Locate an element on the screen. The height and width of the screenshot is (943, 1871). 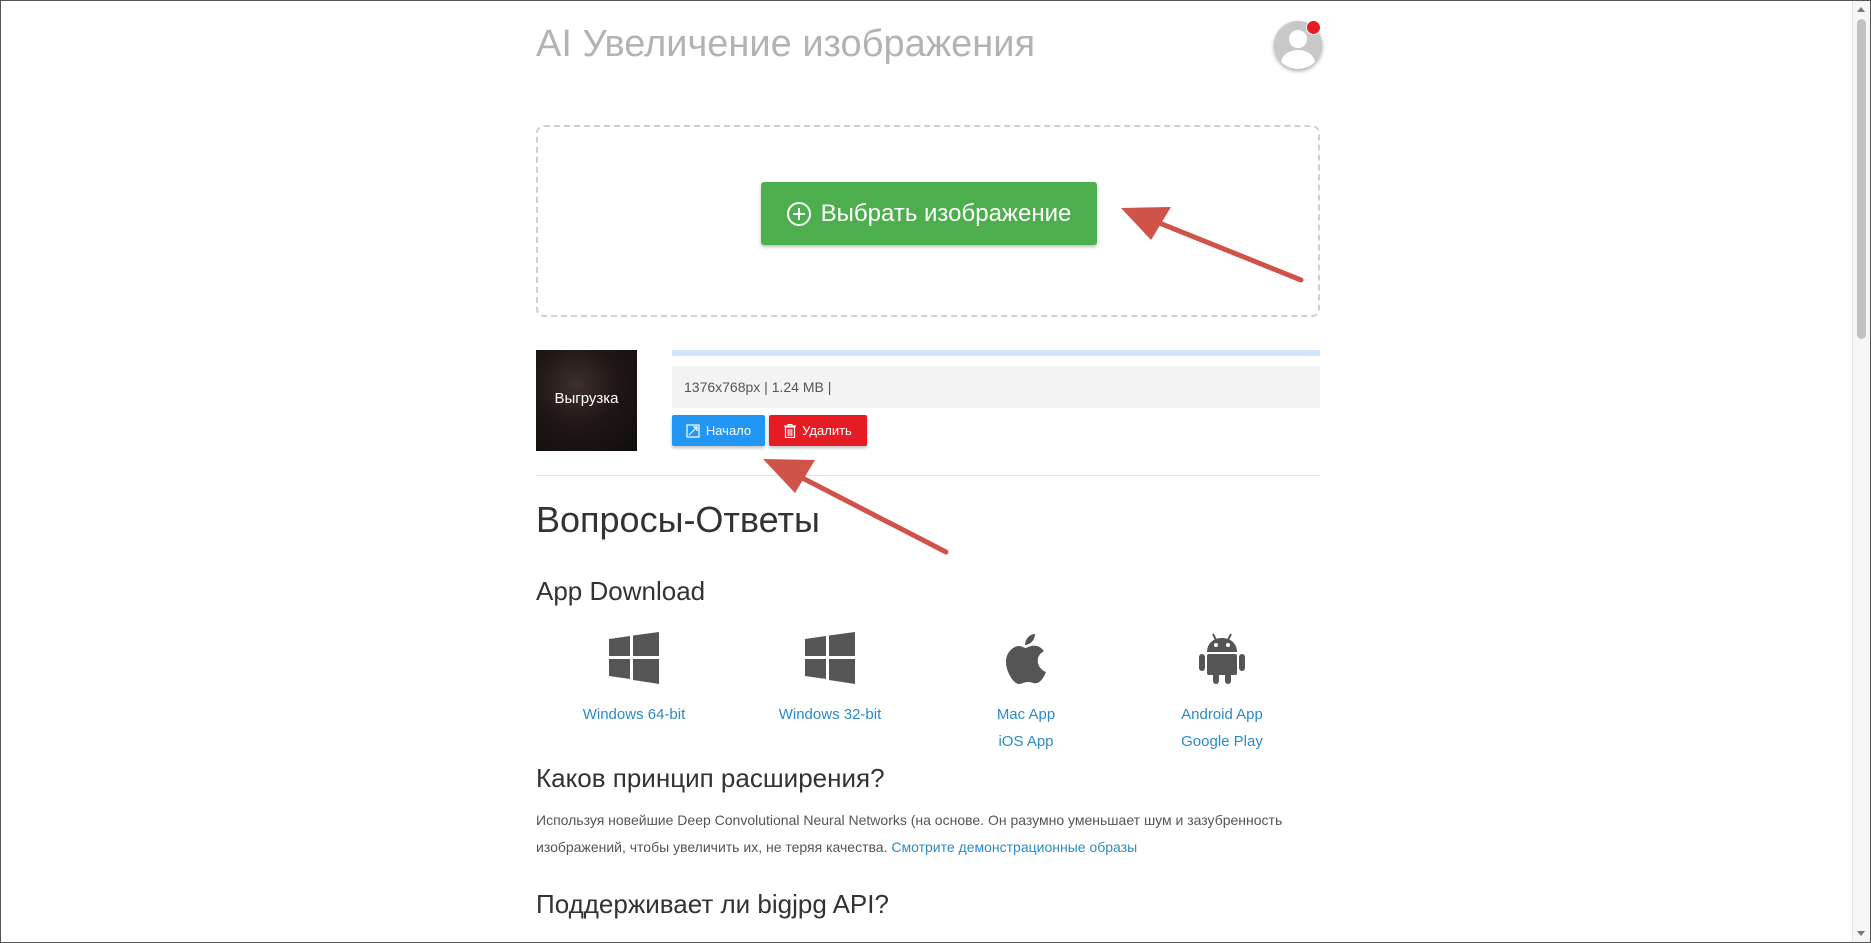
download-link-android-app: Android App is located at coordinates (1222, 714).